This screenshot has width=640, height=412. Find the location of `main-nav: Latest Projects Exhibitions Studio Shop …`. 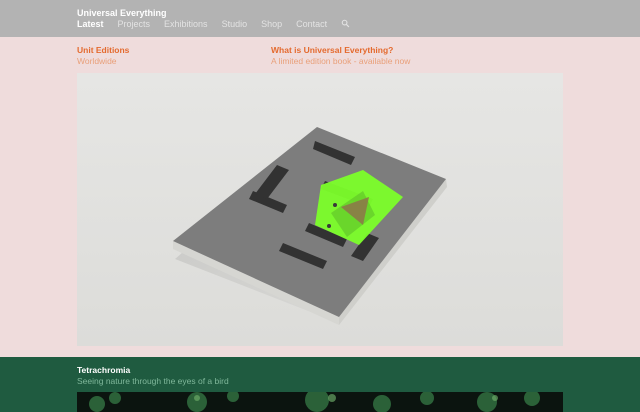

main-nav: Latest Projects Exhibitions Studio Shop … is located at coordinates (213, 24).